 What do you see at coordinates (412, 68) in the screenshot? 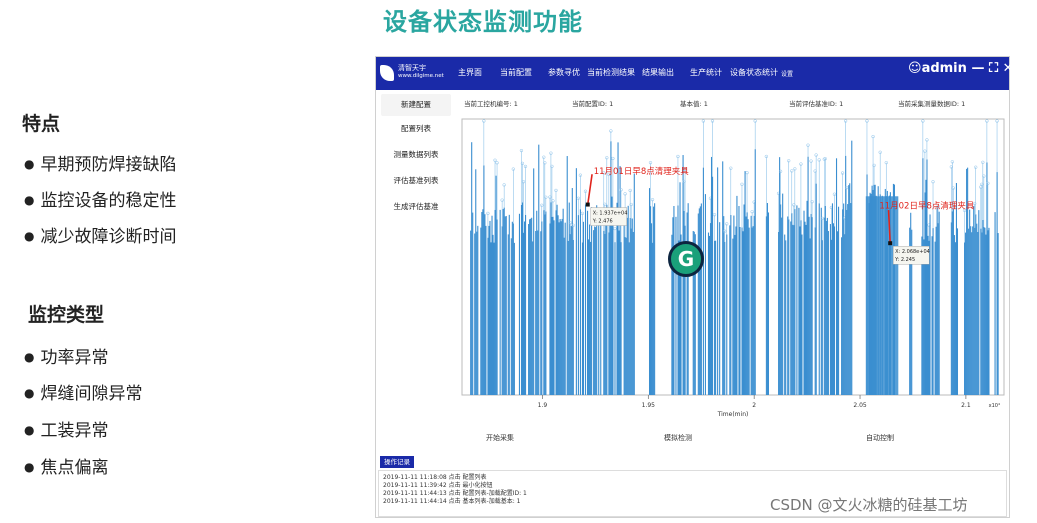
I see `logo-text: 清智天宇` at bounding box center [412, 68].